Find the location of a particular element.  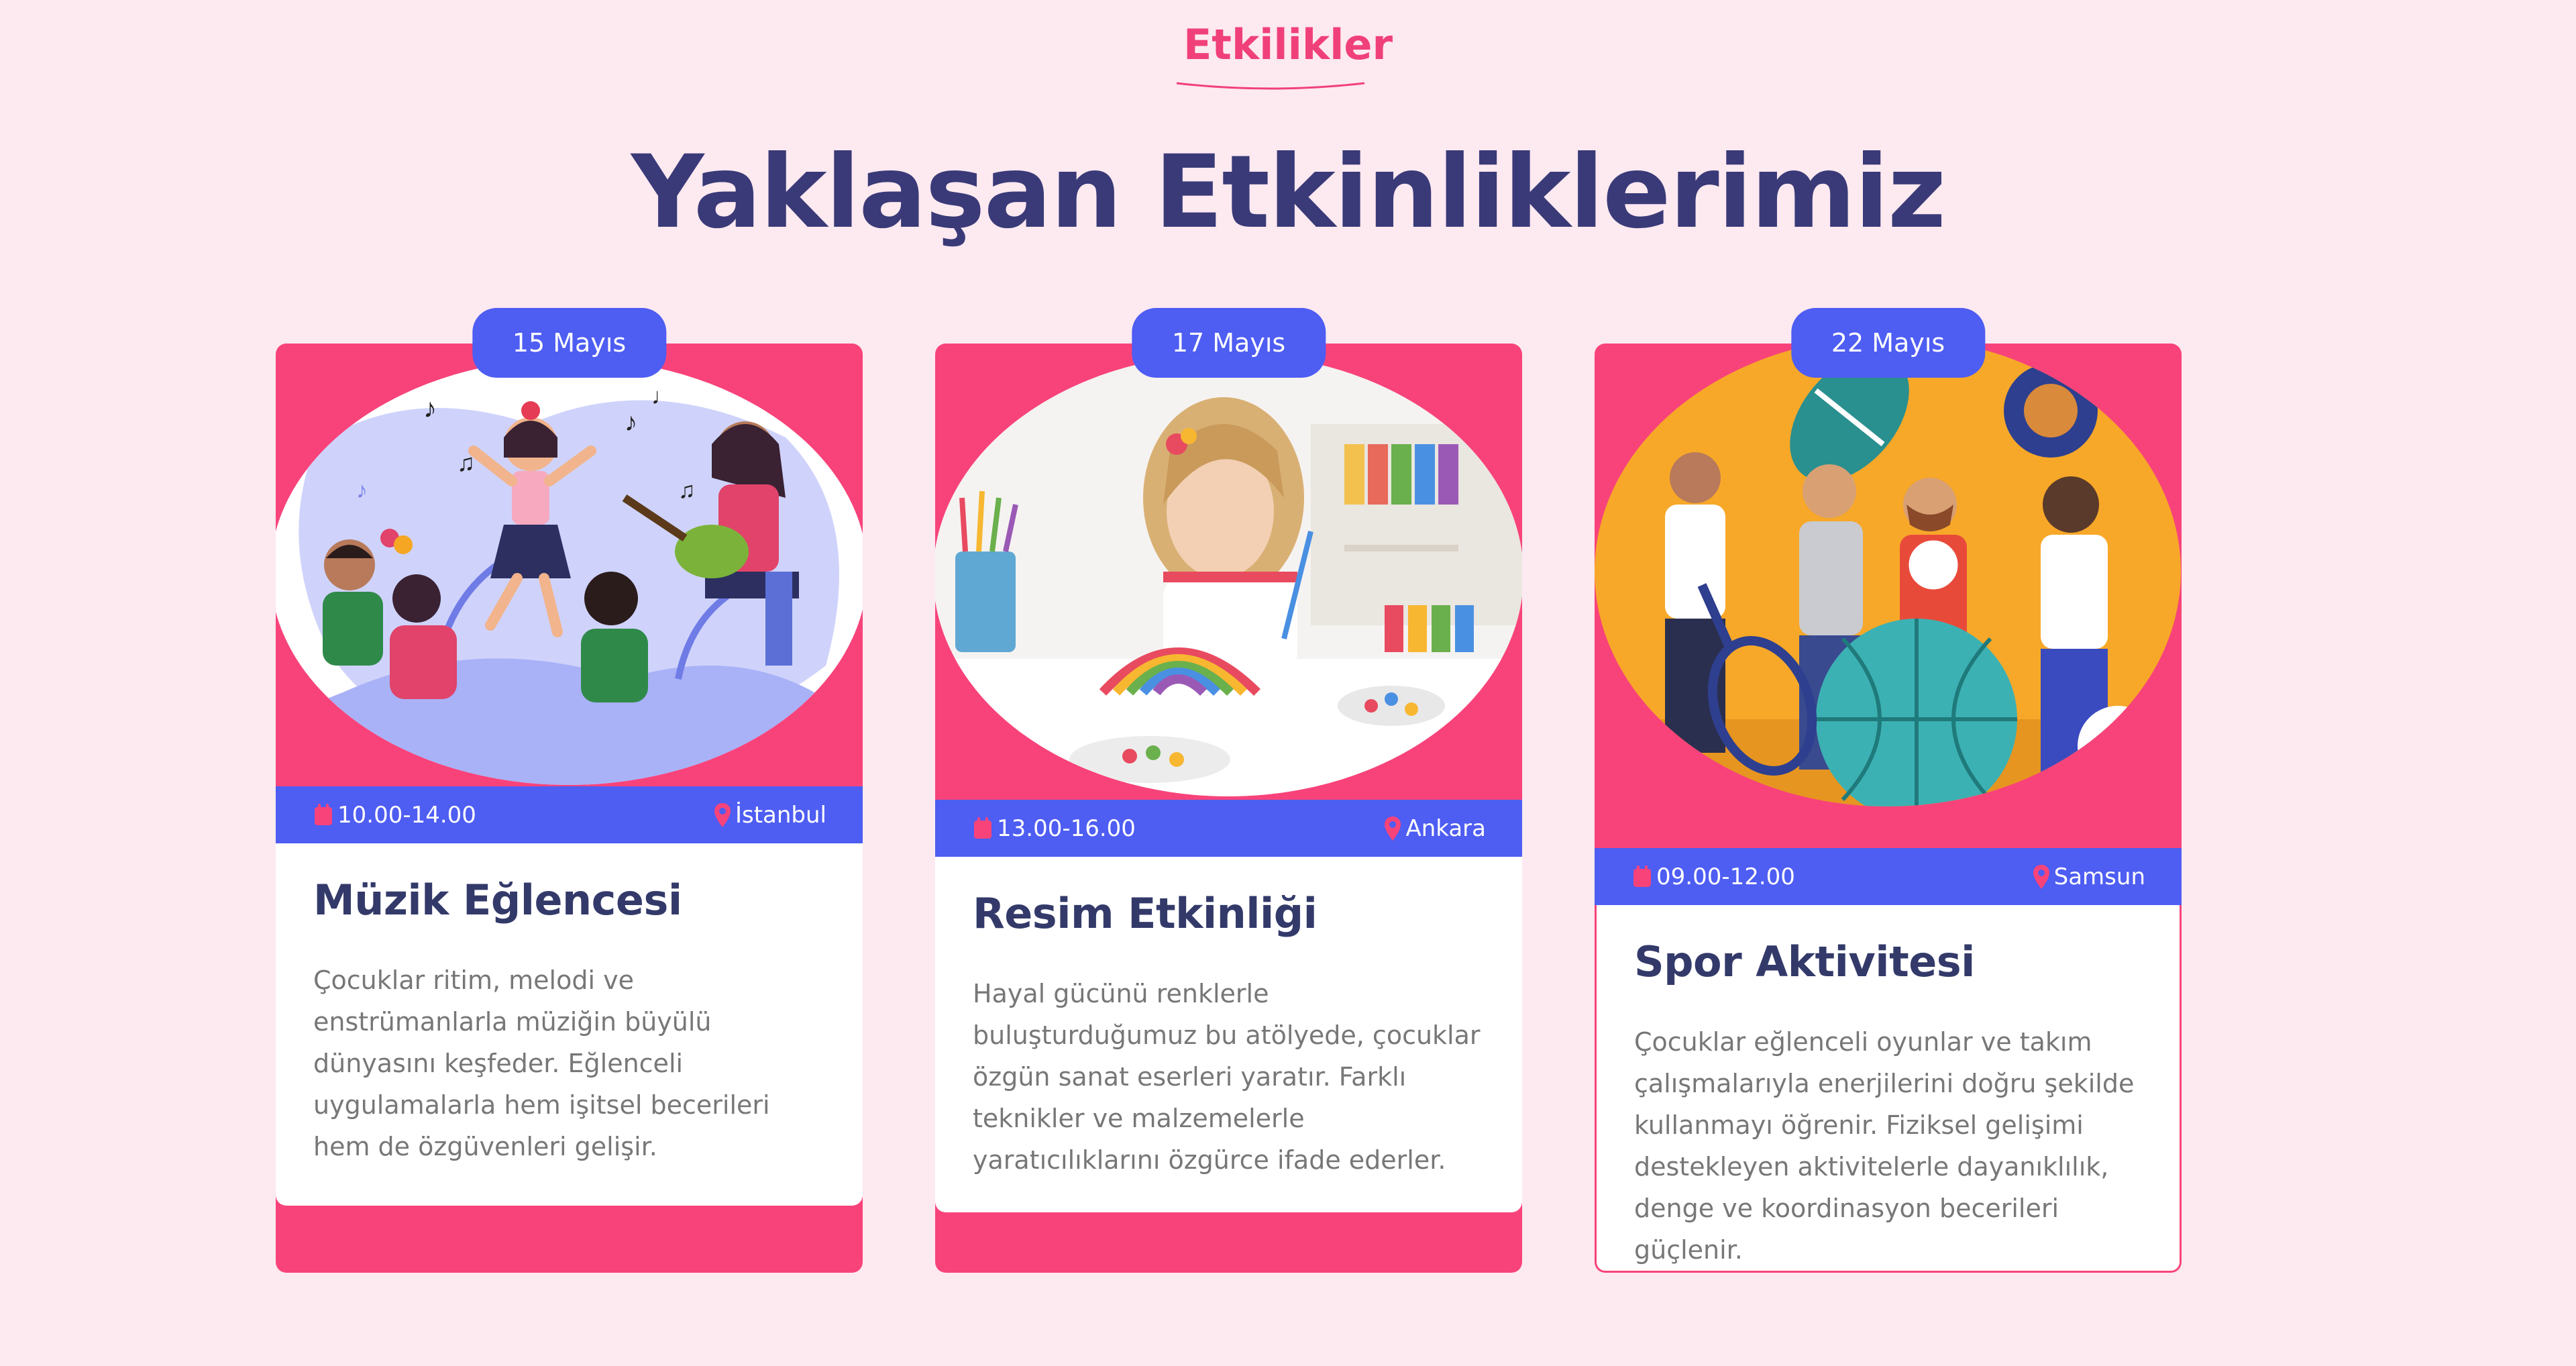

eyebrow-label: Etkilikler is located at coordinates (1288, 45).